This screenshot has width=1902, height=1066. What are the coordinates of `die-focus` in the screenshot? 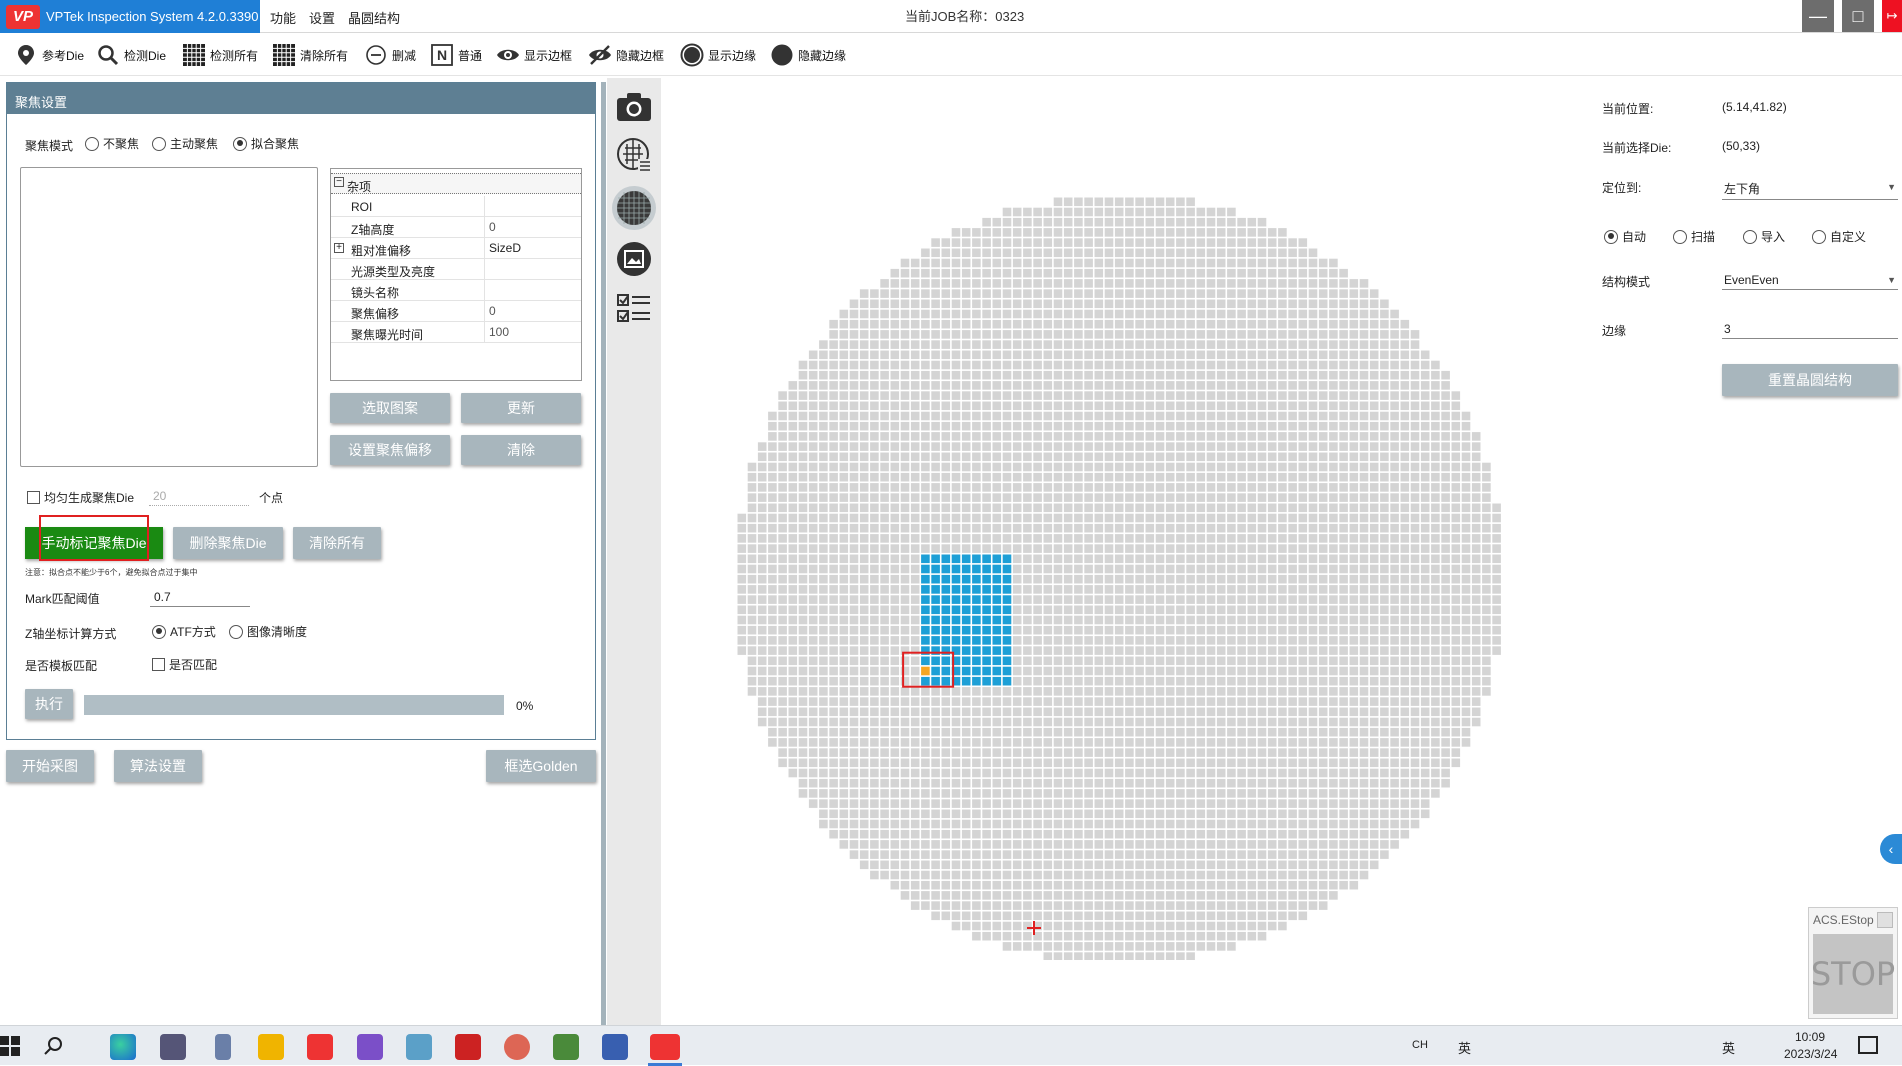 It's located at (935, 661).